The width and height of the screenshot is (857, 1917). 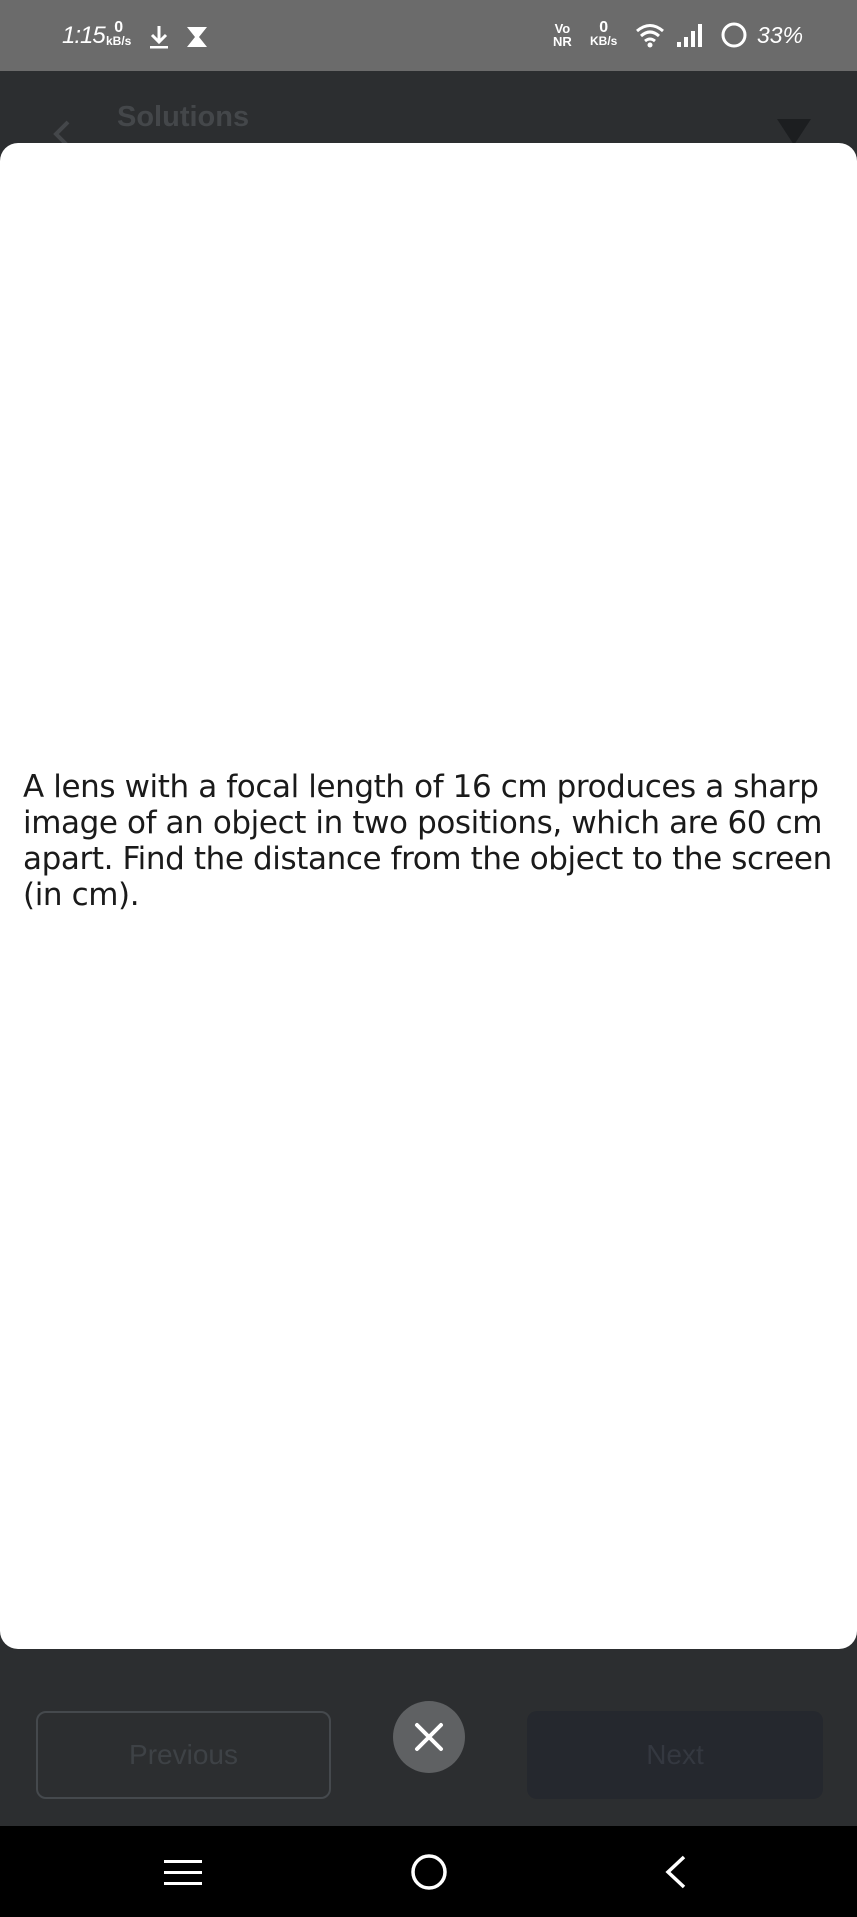 I want to click on hourglass-icon, so click(x=197, y=37).